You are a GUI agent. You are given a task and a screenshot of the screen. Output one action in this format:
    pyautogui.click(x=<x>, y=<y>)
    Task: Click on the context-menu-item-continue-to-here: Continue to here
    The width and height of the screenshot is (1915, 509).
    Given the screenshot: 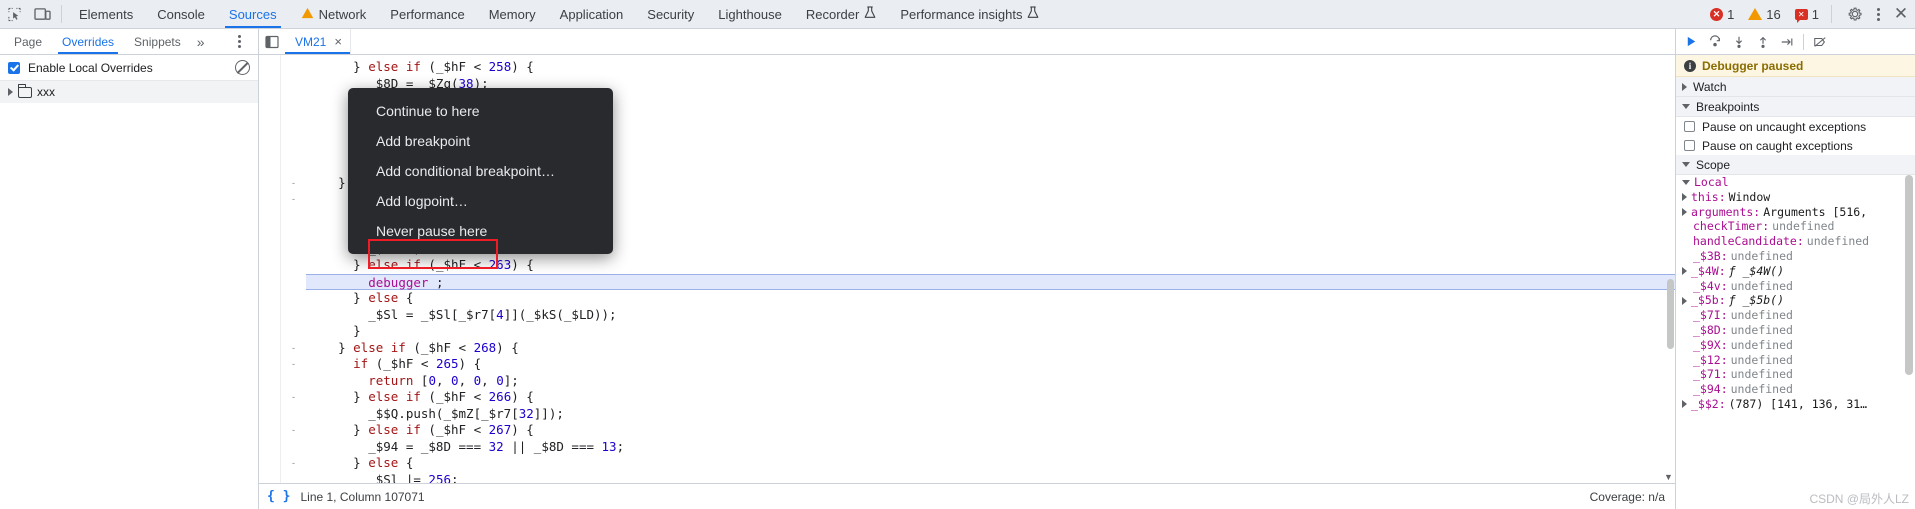 What is the action you would take?
    pyautogui.click(x=480, y=111)
    